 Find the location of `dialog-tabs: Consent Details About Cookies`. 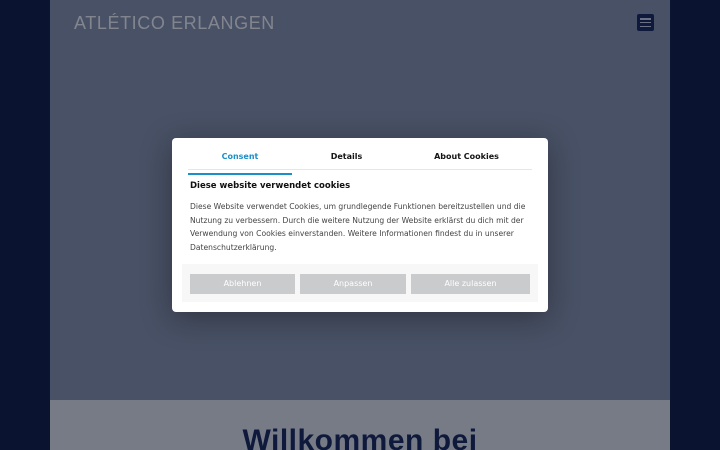

dialog-tabs: Consent Details About Cookies is located at coordinates (360, 162).